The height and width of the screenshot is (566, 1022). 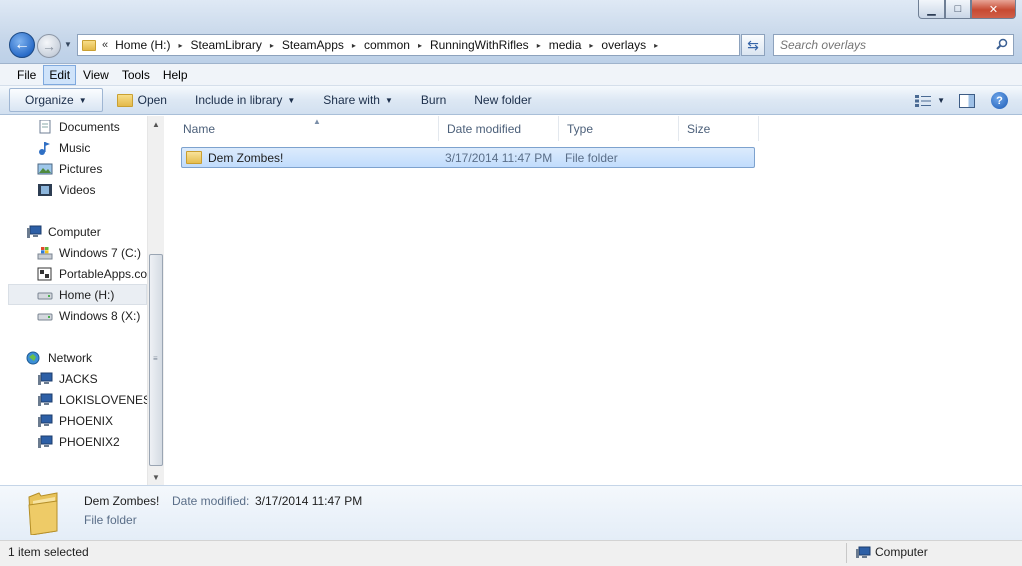 I want to click on breadcrumb-overlays: overlays, so click(x=623, y=45).